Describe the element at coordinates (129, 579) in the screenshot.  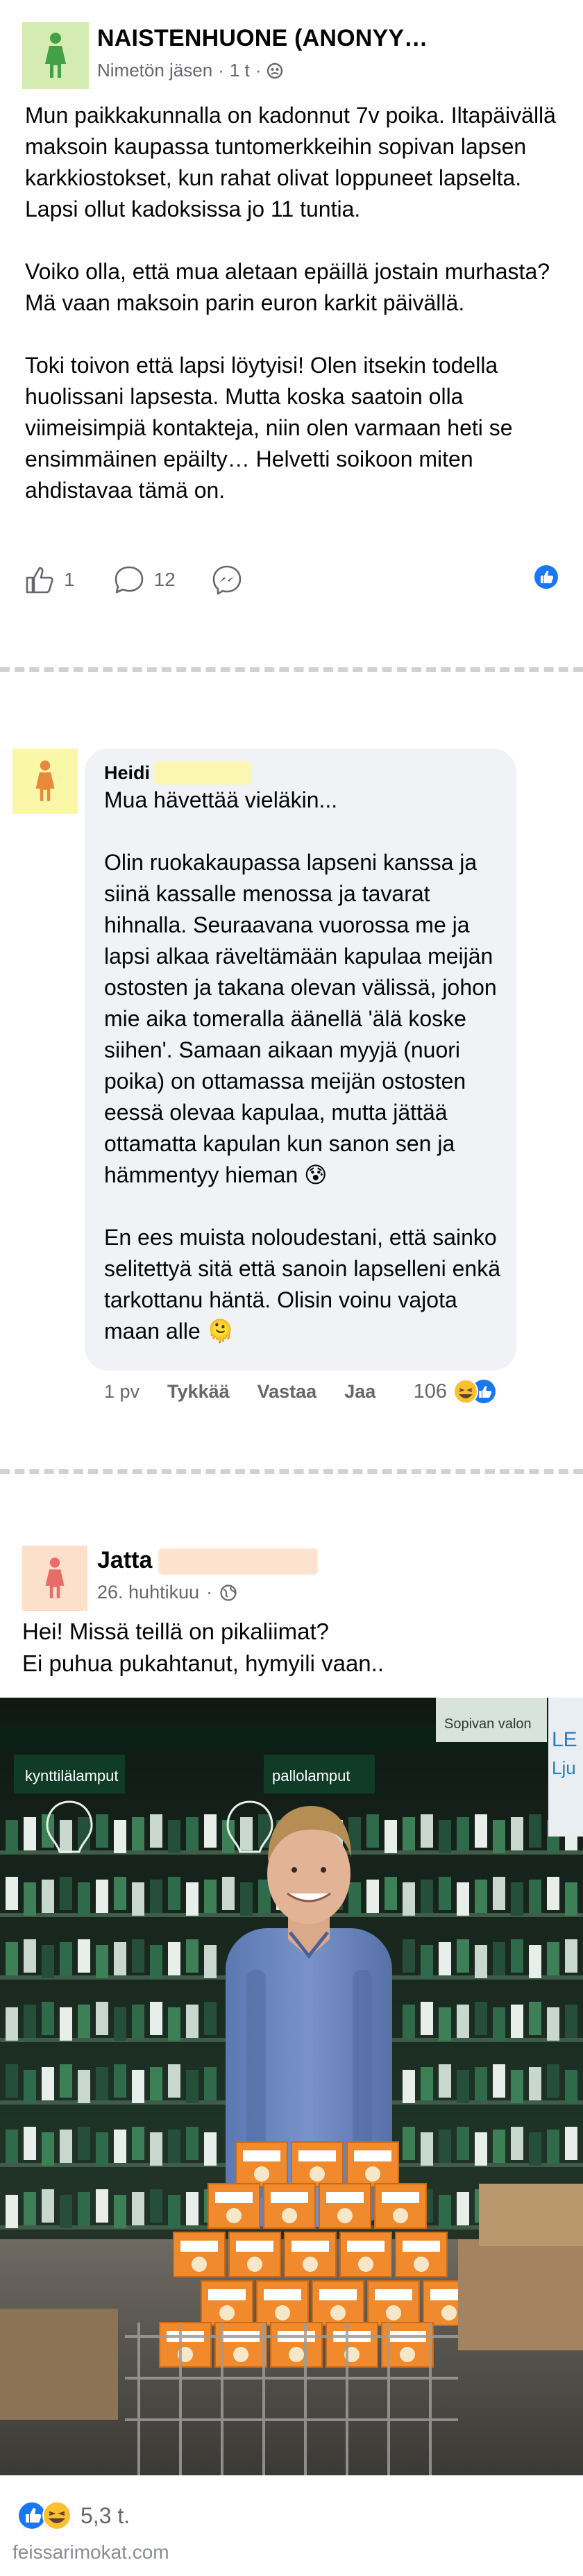
I see `comment-icon` at that location.